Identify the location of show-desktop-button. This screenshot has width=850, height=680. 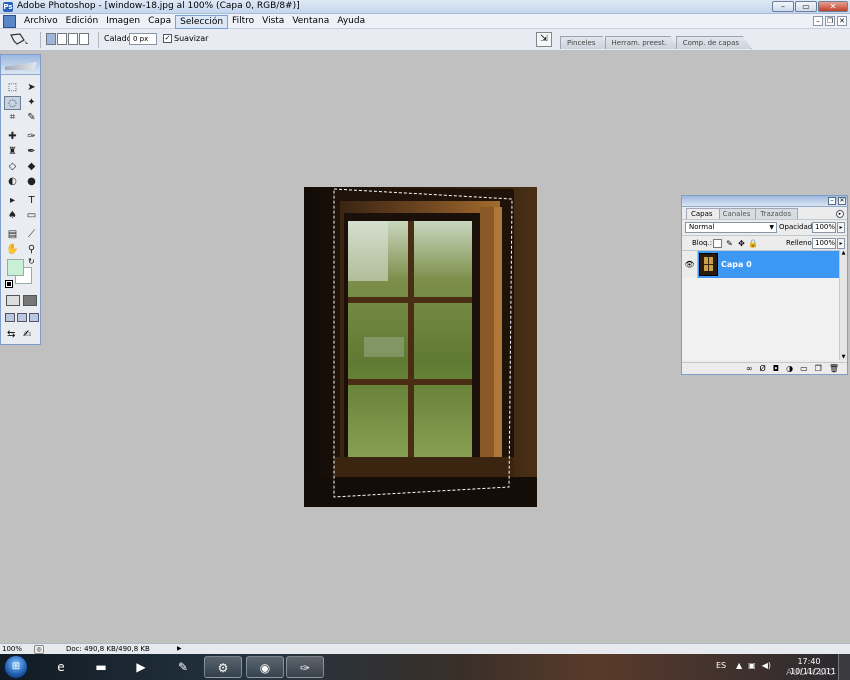
(844, 667).